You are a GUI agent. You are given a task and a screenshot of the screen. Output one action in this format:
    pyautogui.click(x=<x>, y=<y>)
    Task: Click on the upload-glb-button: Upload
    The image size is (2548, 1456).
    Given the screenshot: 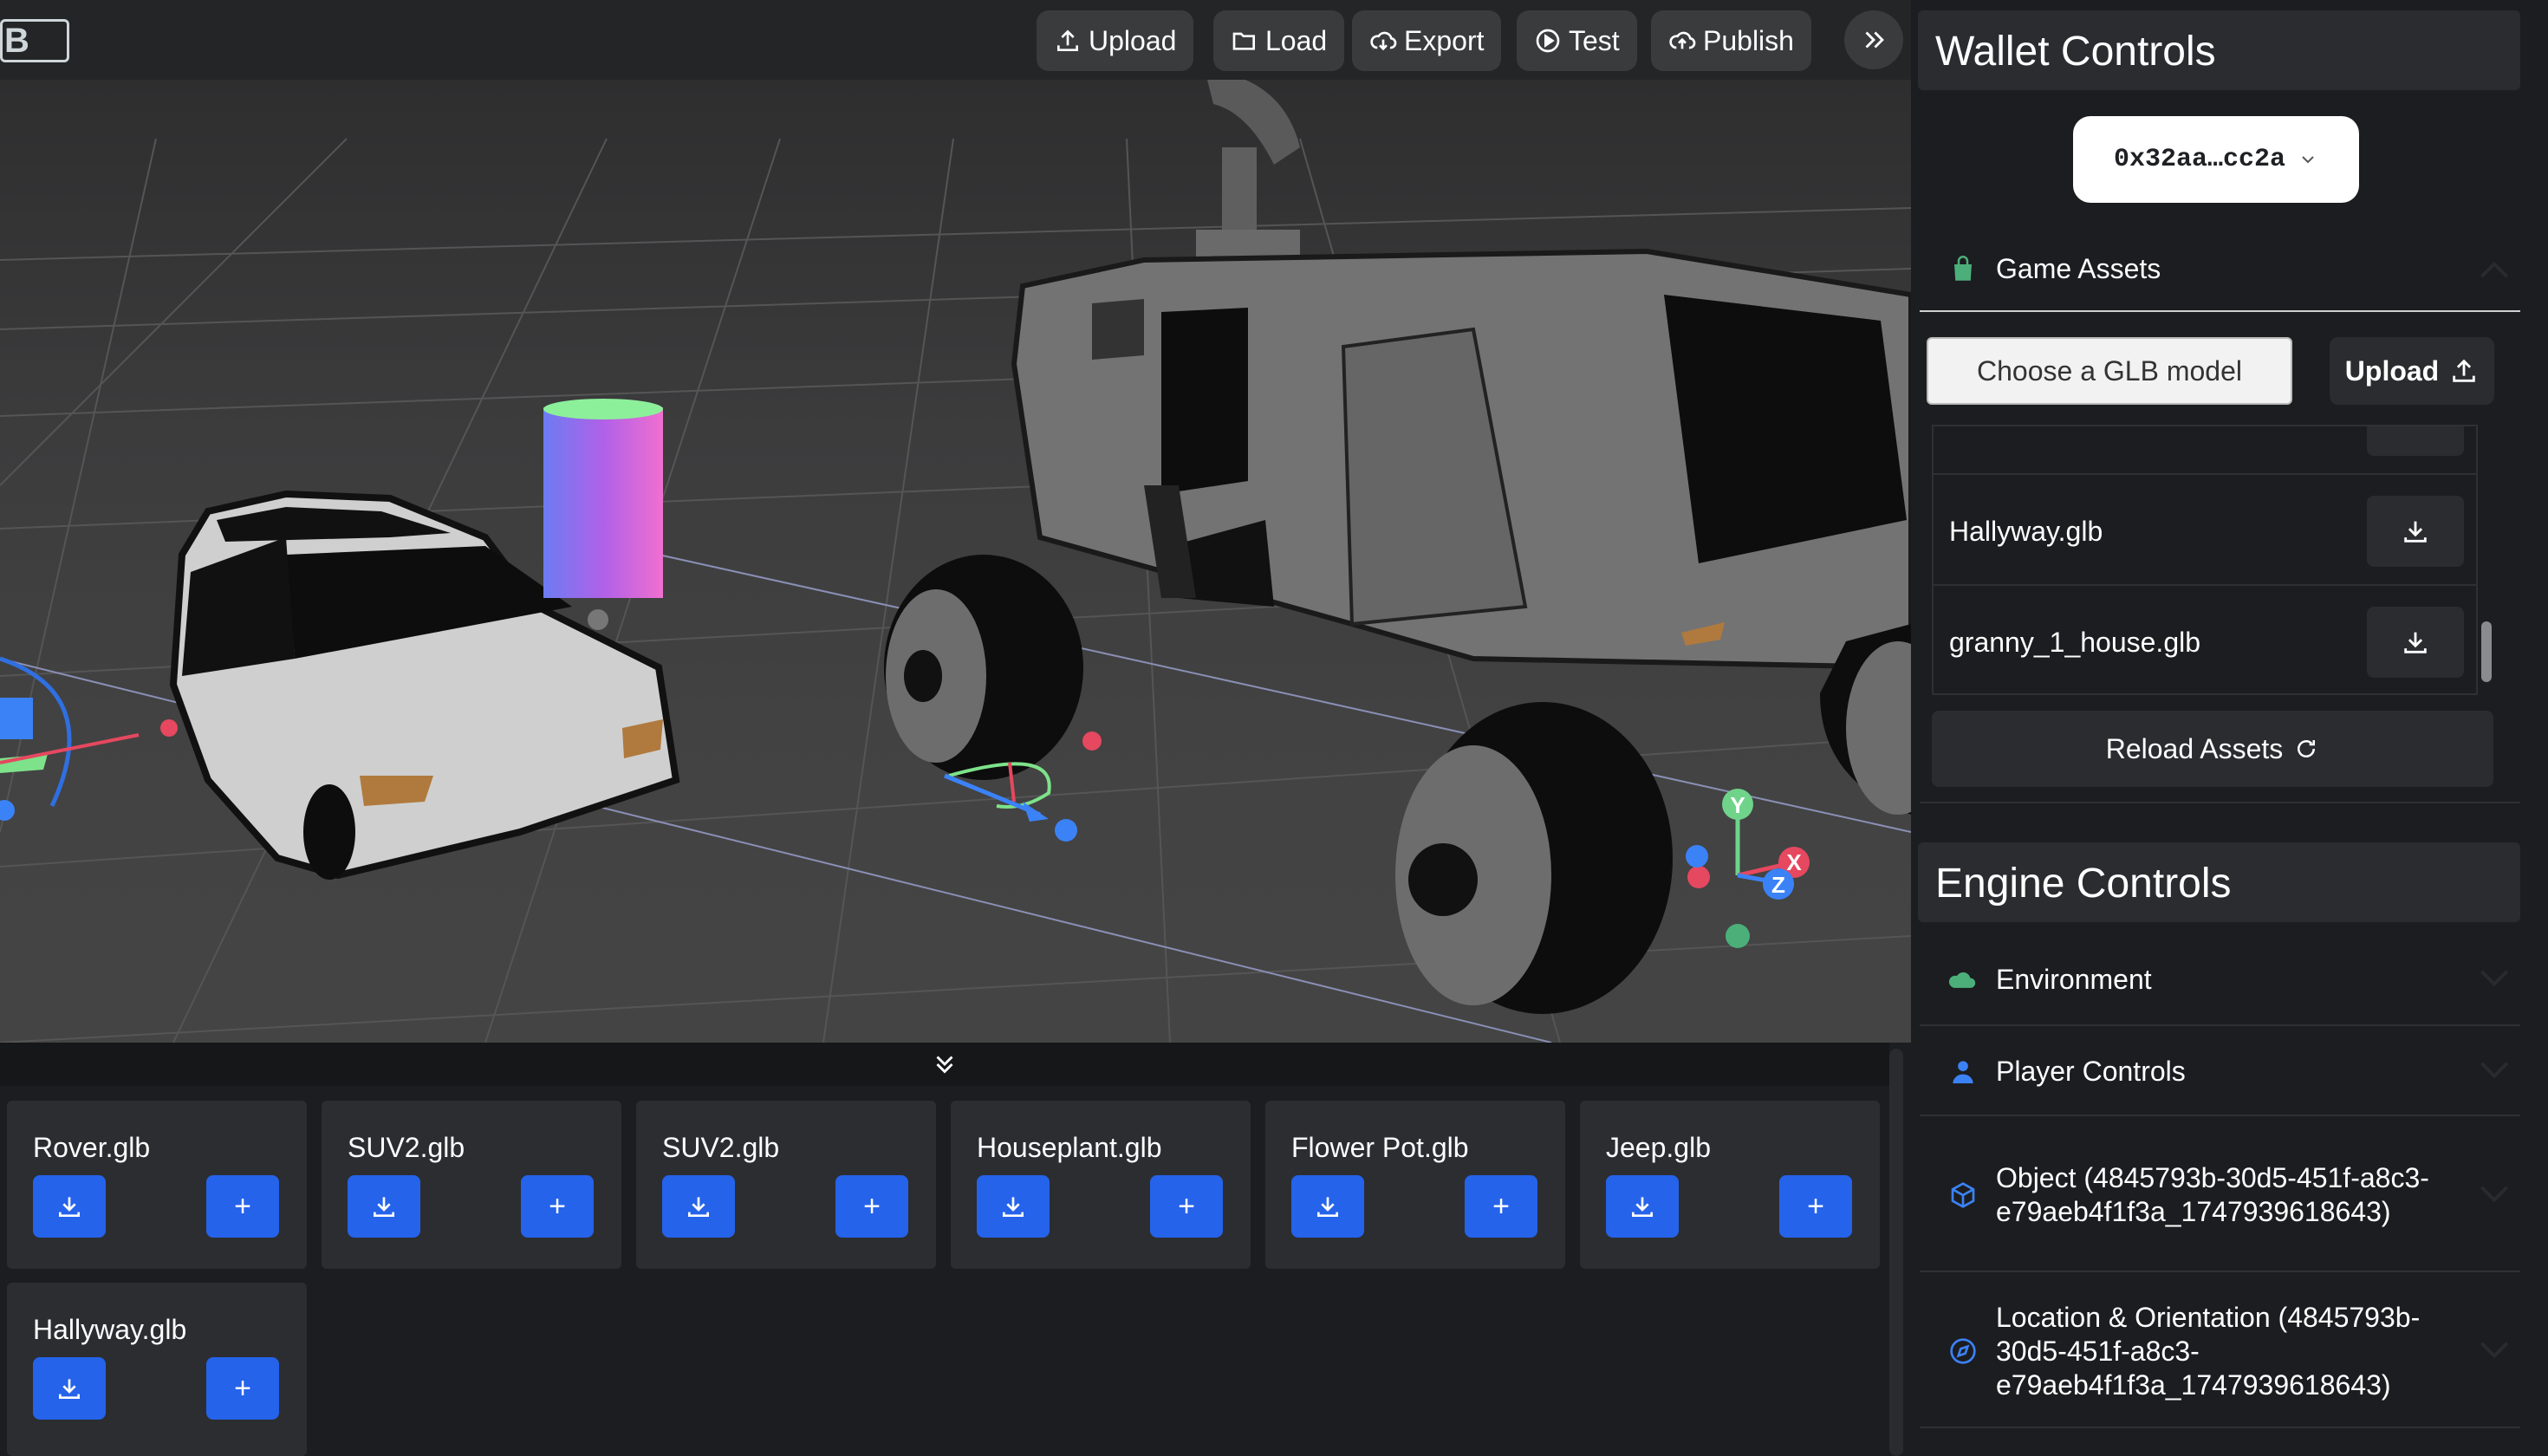 What is the action you would take?
    pyautogui.click(x=2412, y=371)
    